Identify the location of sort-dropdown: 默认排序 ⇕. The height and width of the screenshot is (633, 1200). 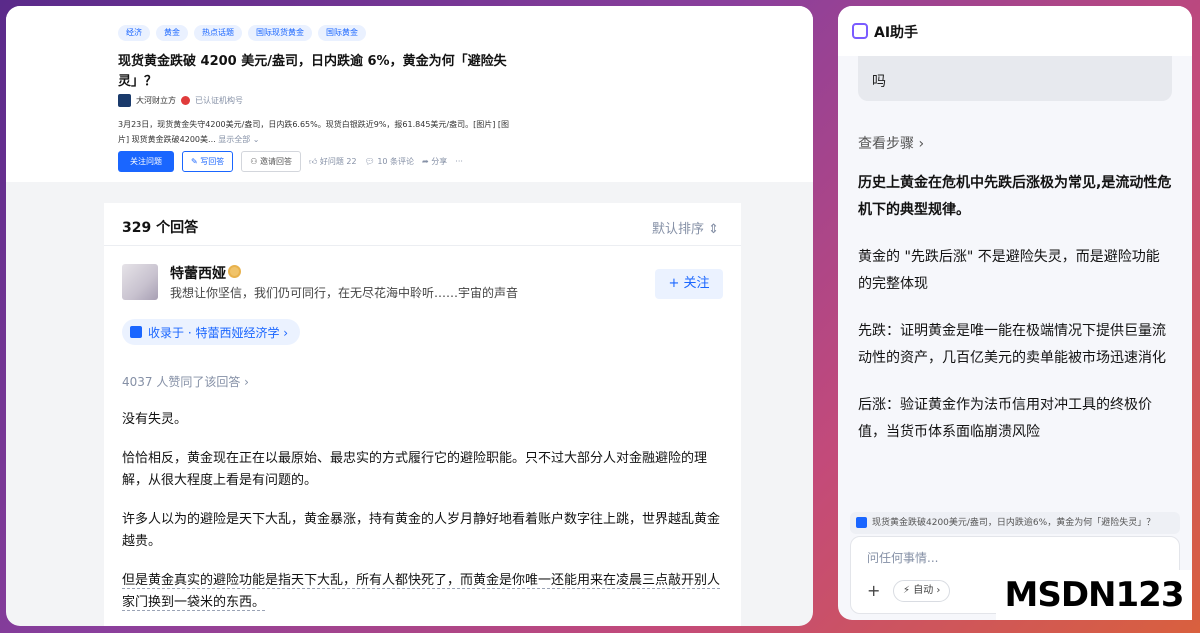
(685, 227).